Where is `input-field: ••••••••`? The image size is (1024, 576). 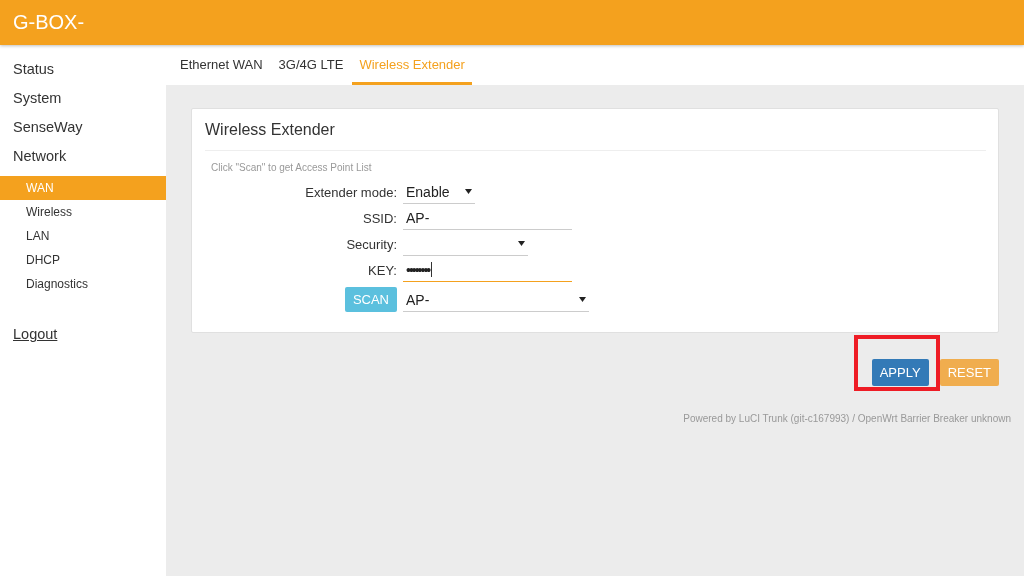
input-field: •••••••• is located at coordinates (487, 270).